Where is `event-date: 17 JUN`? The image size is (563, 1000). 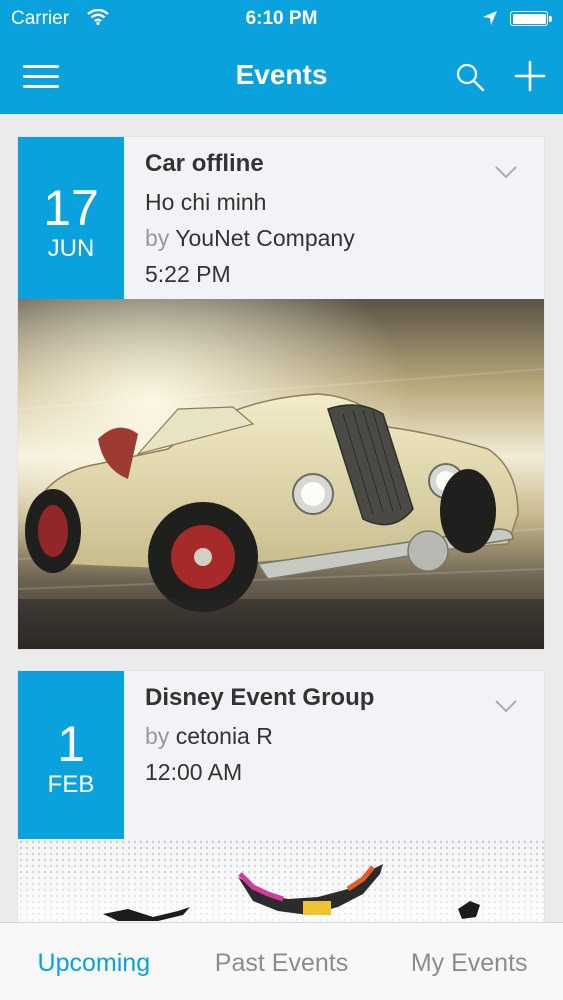 event-date: 17 JUN is located at coordinates (71, 218).